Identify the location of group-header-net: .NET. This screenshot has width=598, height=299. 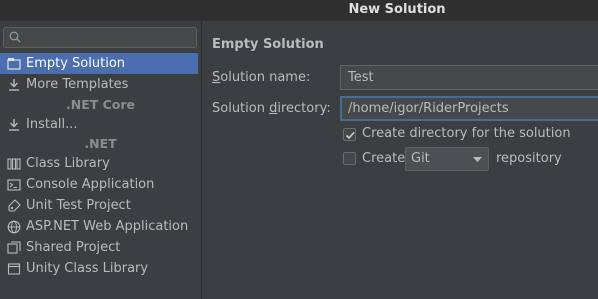
(100, 143).